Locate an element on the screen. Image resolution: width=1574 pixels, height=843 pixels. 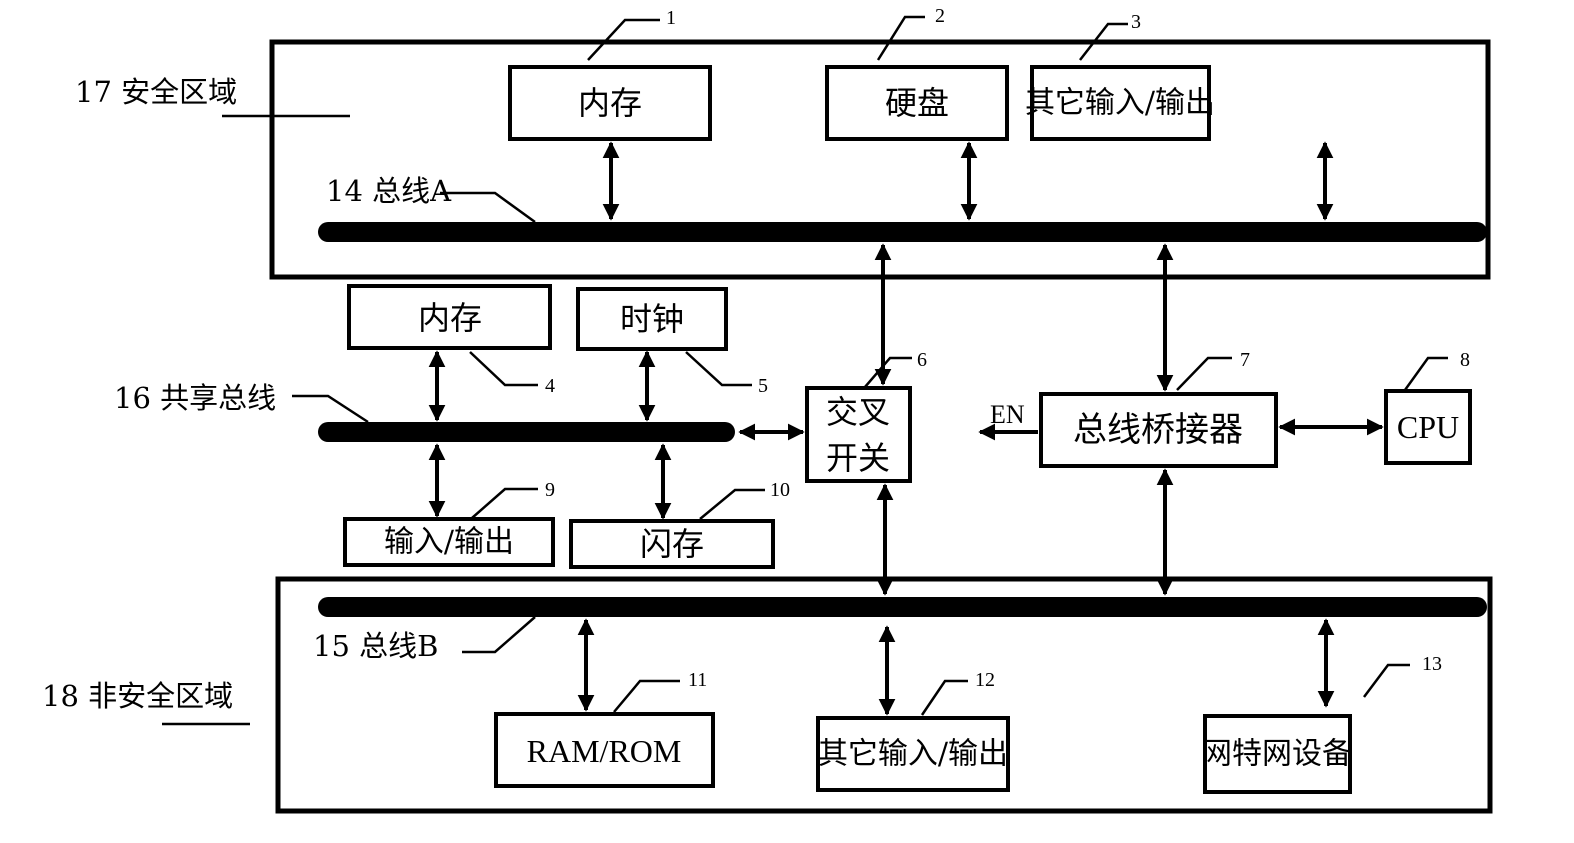
en-signal-label: EN is located at coordinates (1007, 414).